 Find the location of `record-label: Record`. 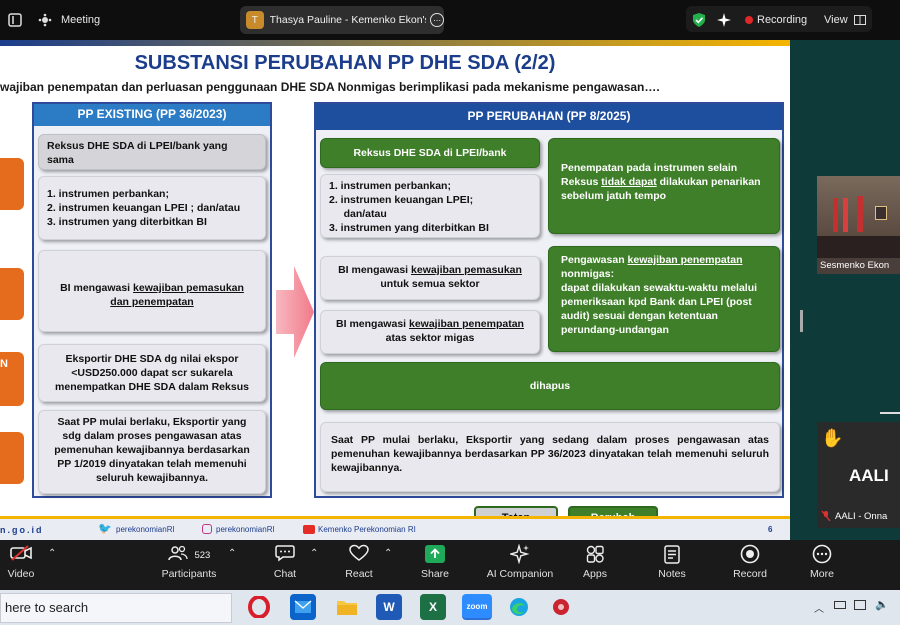

record-label: Record is located at coordinates (750, 574).